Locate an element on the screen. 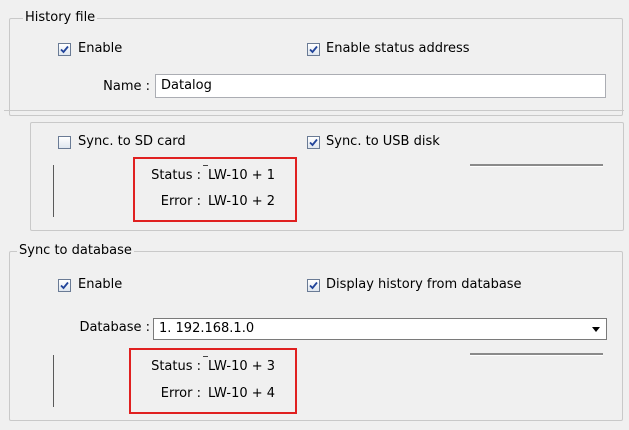  storage-status-label: Status : is located at coordinates (176, 175).